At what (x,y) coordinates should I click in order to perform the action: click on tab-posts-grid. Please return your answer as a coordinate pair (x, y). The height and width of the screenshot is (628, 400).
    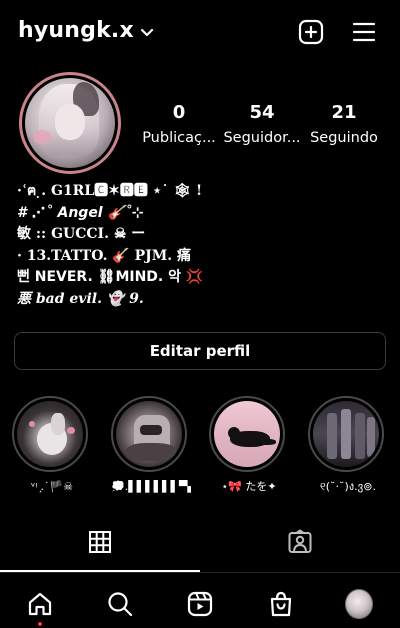
    Looking at the image, I should click on (100, 544).